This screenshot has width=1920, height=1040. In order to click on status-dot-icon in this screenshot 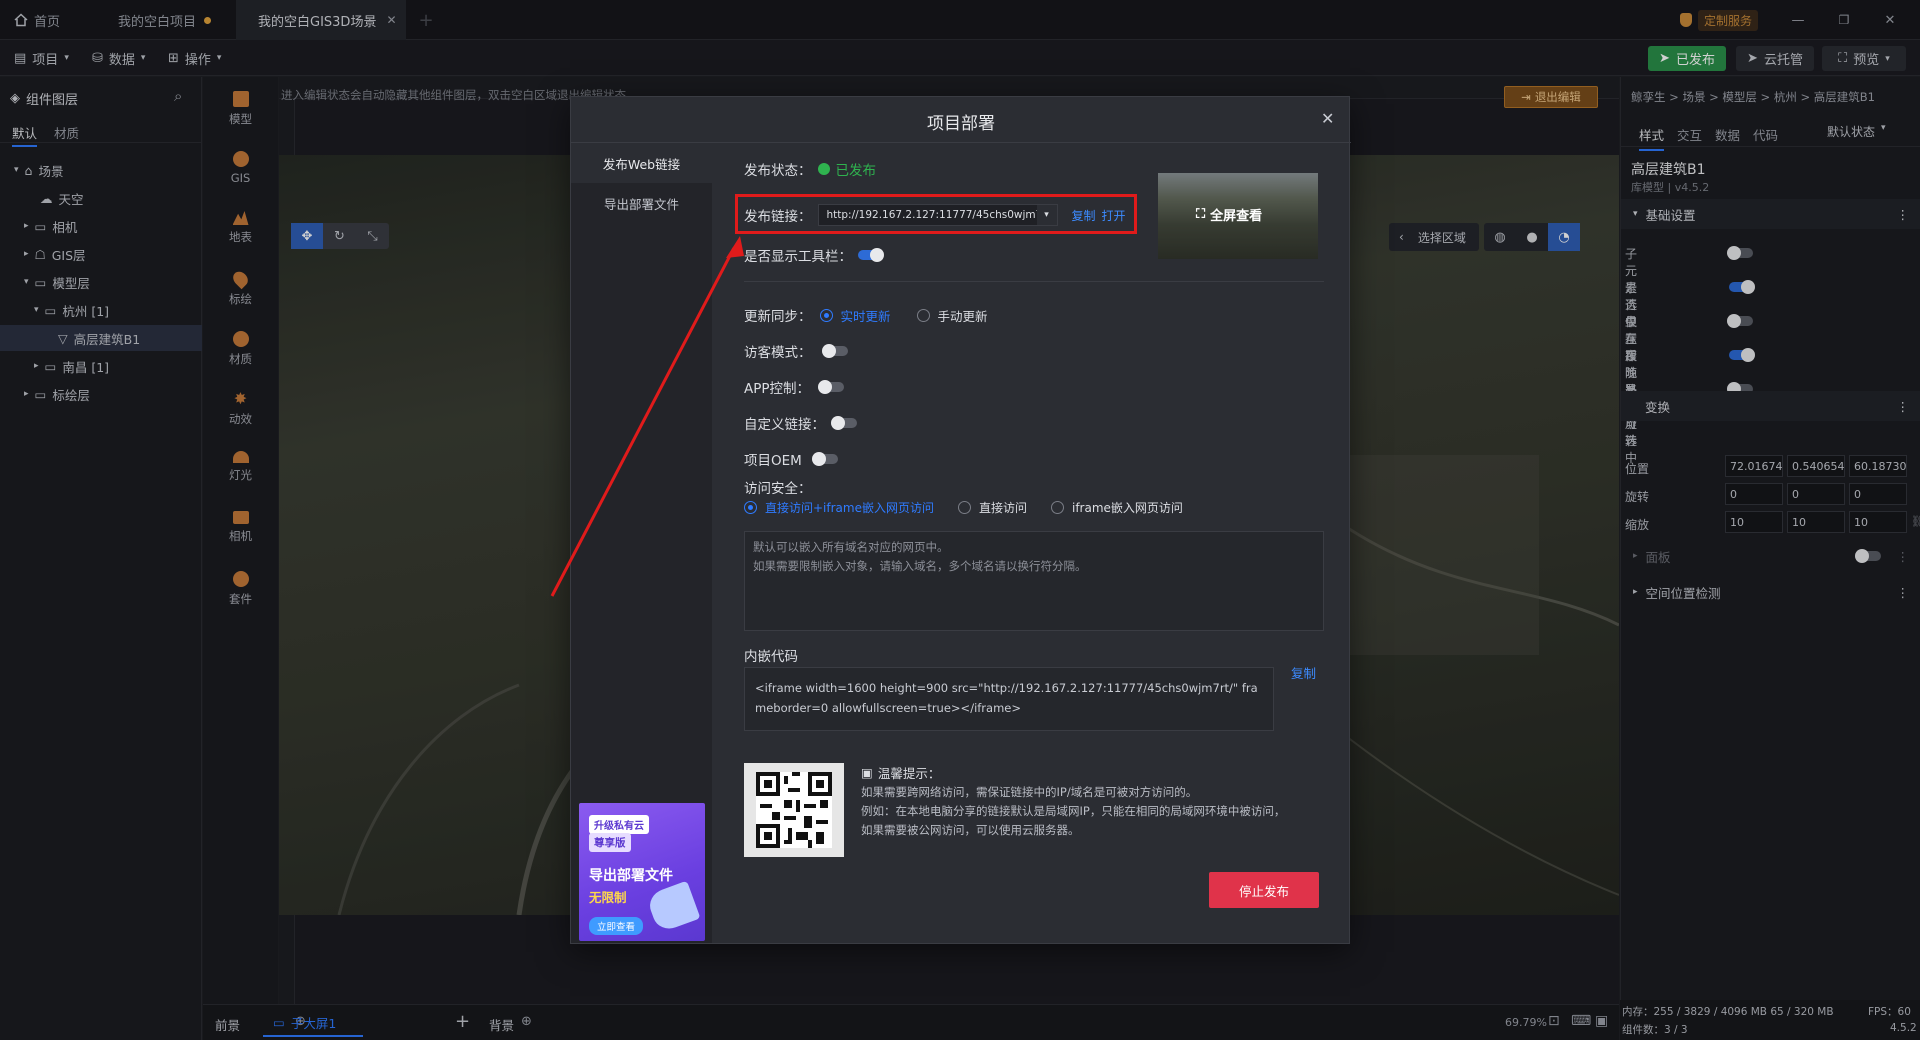, I will do `click(823, 169)`.